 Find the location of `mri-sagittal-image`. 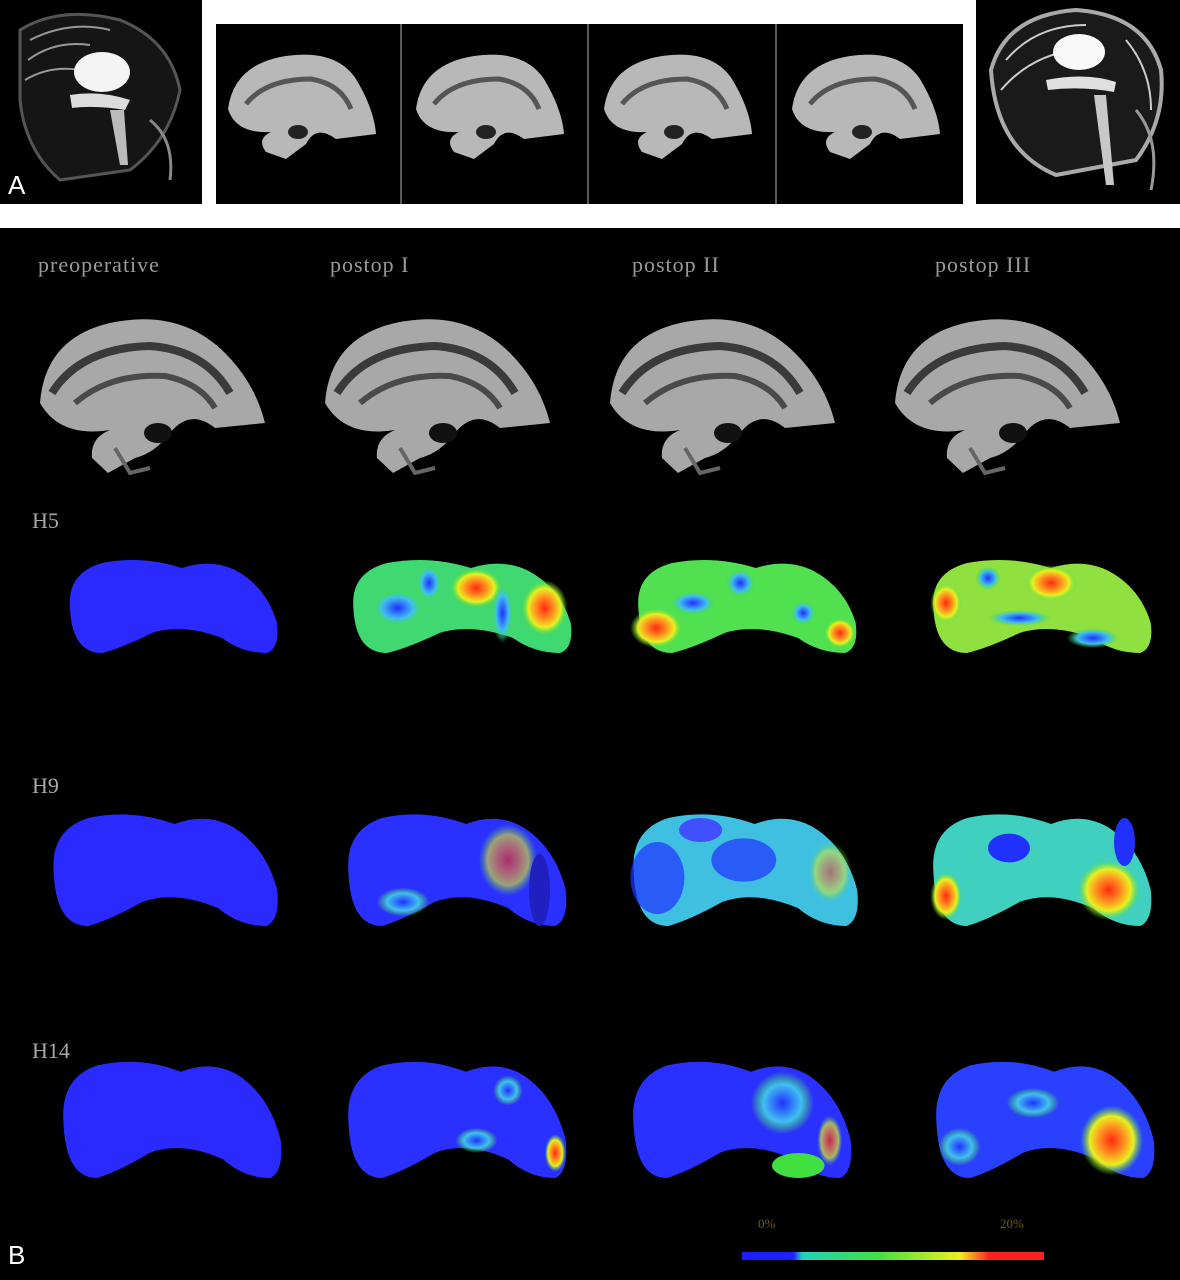

mri-sagittal-image is located at coordinates (101, 102).